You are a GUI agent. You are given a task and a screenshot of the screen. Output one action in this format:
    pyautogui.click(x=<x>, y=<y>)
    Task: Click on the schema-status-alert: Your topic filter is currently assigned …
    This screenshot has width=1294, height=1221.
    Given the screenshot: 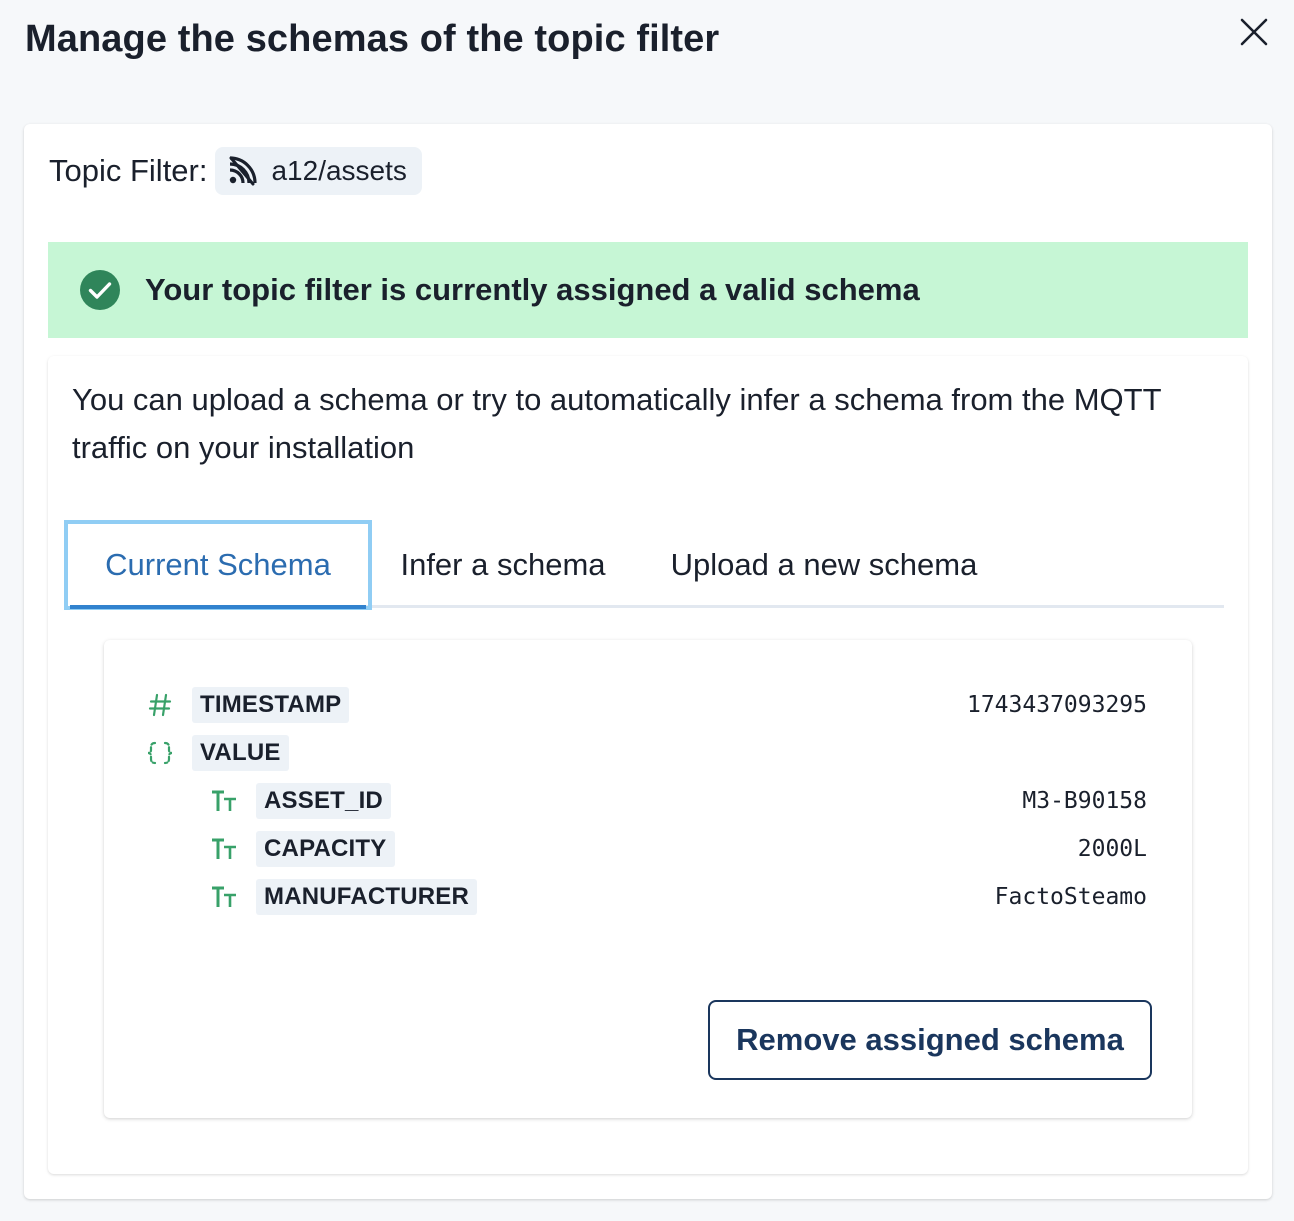 What is the action you would take?
    pyautogui.click(x=648, y=290)
    